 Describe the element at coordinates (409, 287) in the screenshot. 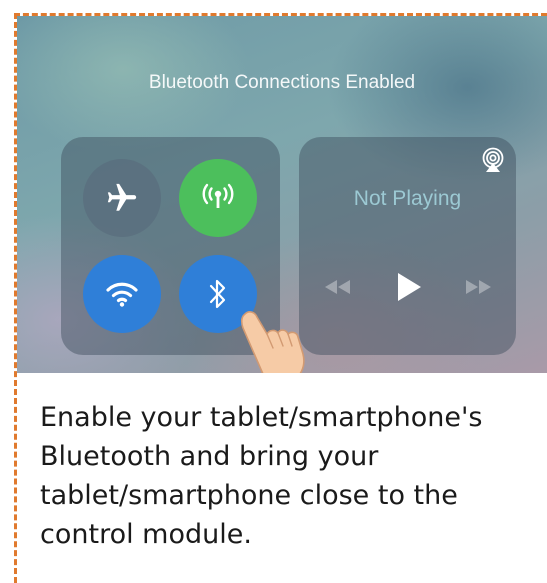

I see `play-icon` at that location.